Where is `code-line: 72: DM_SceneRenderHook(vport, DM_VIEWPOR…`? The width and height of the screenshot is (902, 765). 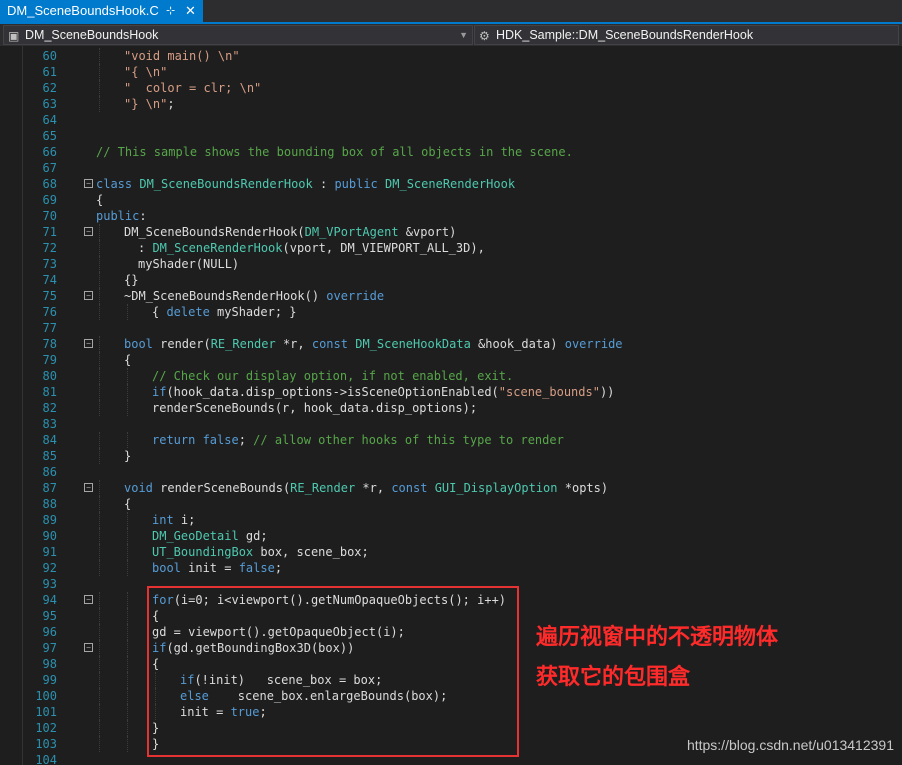
code-line: 72: DM_SceneRenderHook(vport, DM_VIEWPOR… is located at coordinates (451, 248).